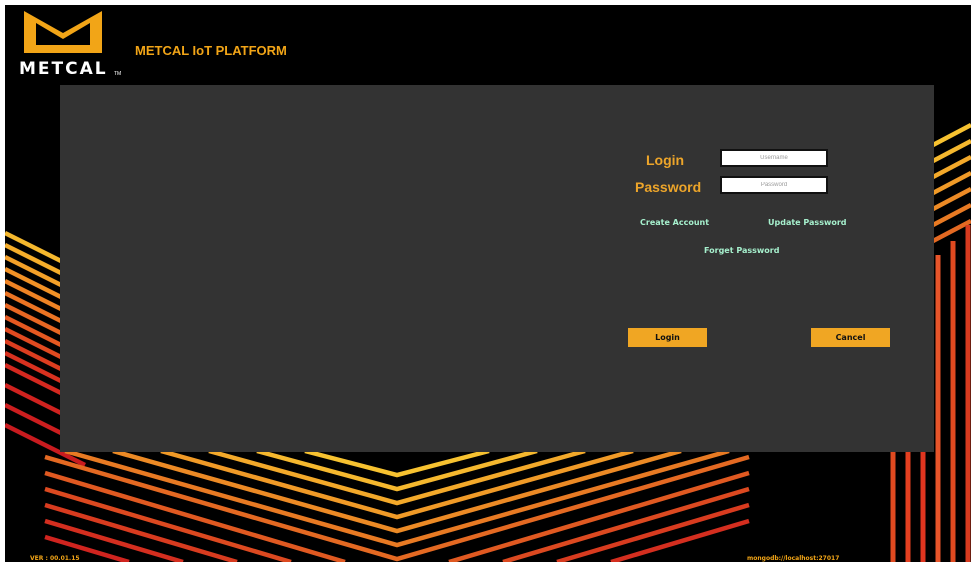  What do you see at coordinates (397, 505) in the screenshot?
I see `bottom-chevrons` at bounding box center [397, 505].